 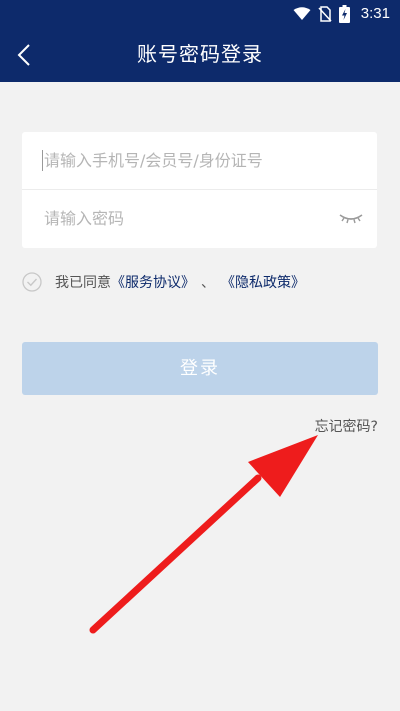 What do you see at coordinates (32, 282) in the screenshot?
I see `agreement-checkbox` at bounding box center [32, 282].